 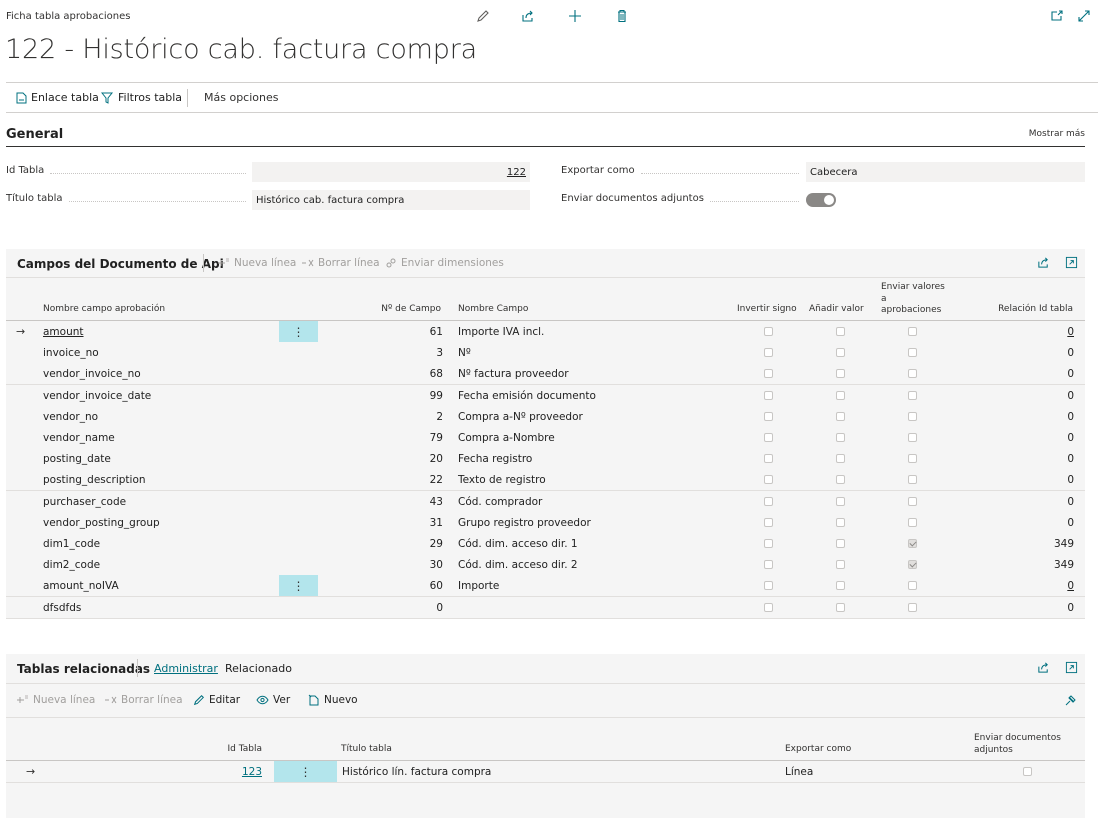 What do you see at coordinates (101, 522) in the screenshot?
I see `field-name-cell: vendor_posting_group` at bounding box center [101, 522].